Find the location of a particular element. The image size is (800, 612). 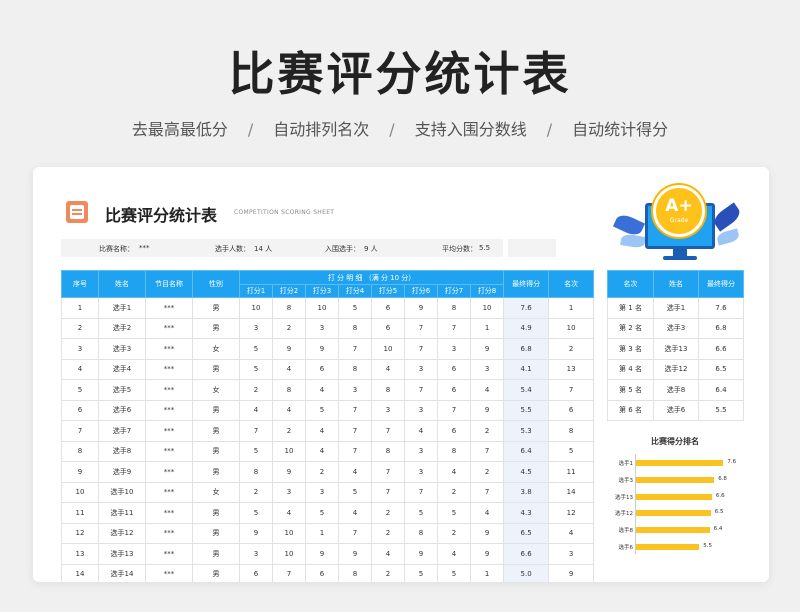

header-scores-group: 打 分 明 细 （满 分 10 分） is located at coordinates (371, 277).